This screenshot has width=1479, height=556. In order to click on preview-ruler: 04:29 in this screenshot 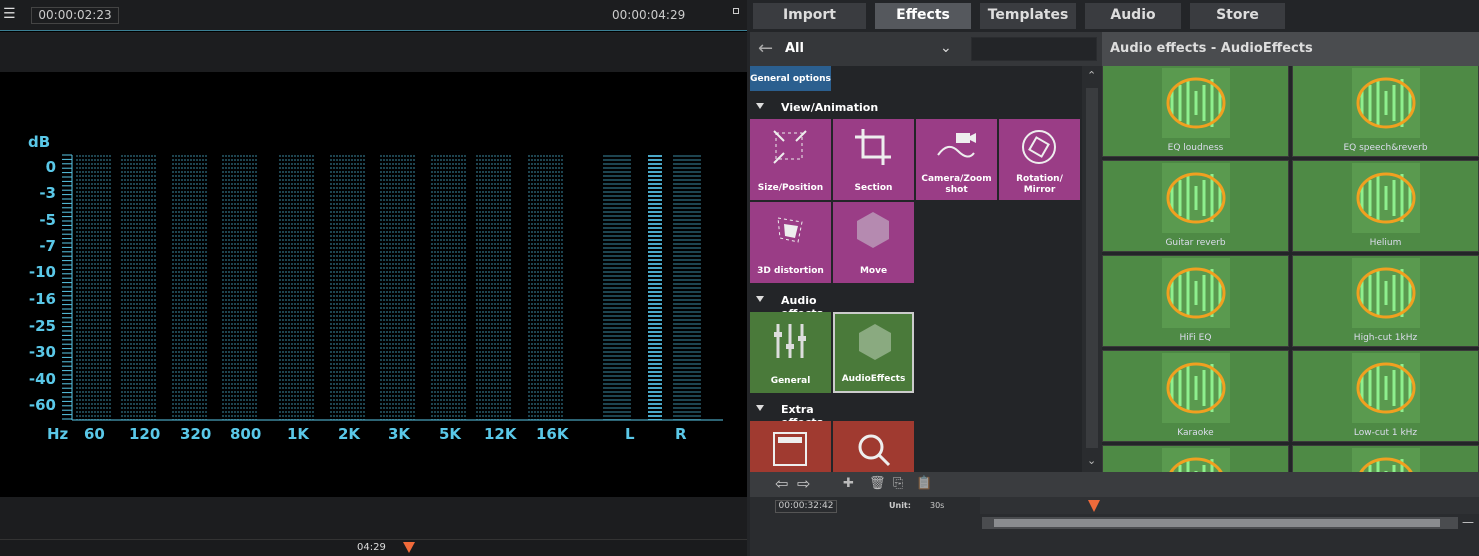, I will do `click(373, 547)`.